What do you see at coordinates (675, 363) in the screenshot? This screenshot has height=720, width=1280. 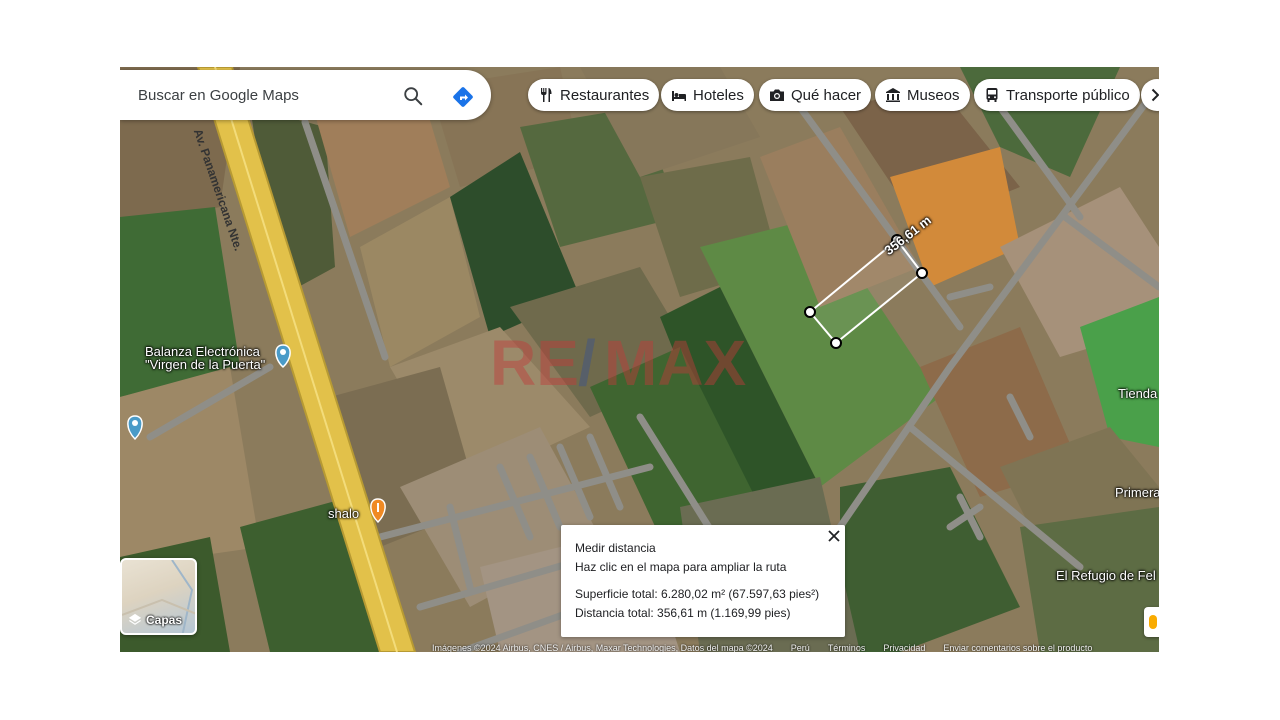 I see `svg-text: MAX` at bounding box center [675, 363].